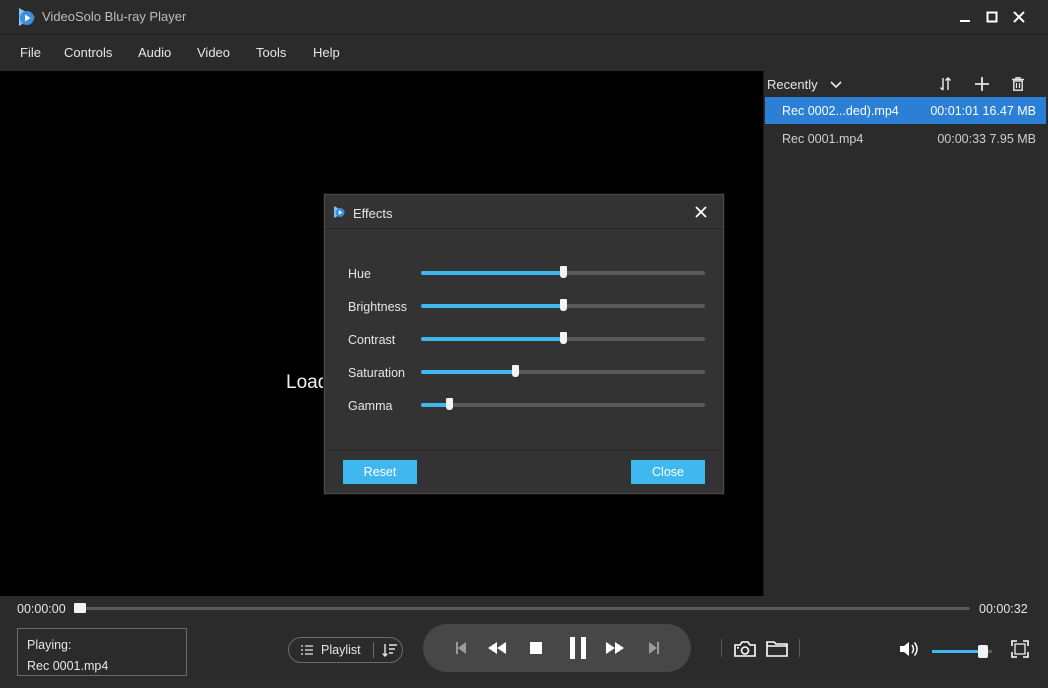 The width and height of the screenshot is (1048, 688). What do you see at coordinates (41, 609) in the screenshot?
I see `current-time: 00:00:00` at bounding box center [41, 609].